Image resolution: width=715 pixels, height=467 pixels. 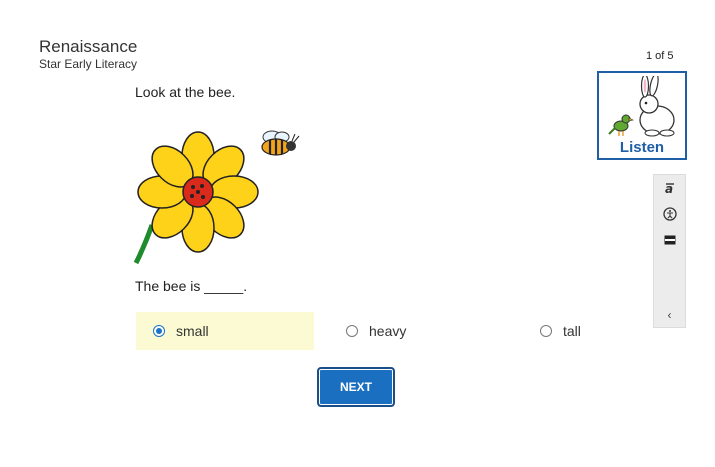 What do you see at coordinates (192, 331) in the screenshot?
I see `answer-option-label: small` at bounding box center [192, 331].